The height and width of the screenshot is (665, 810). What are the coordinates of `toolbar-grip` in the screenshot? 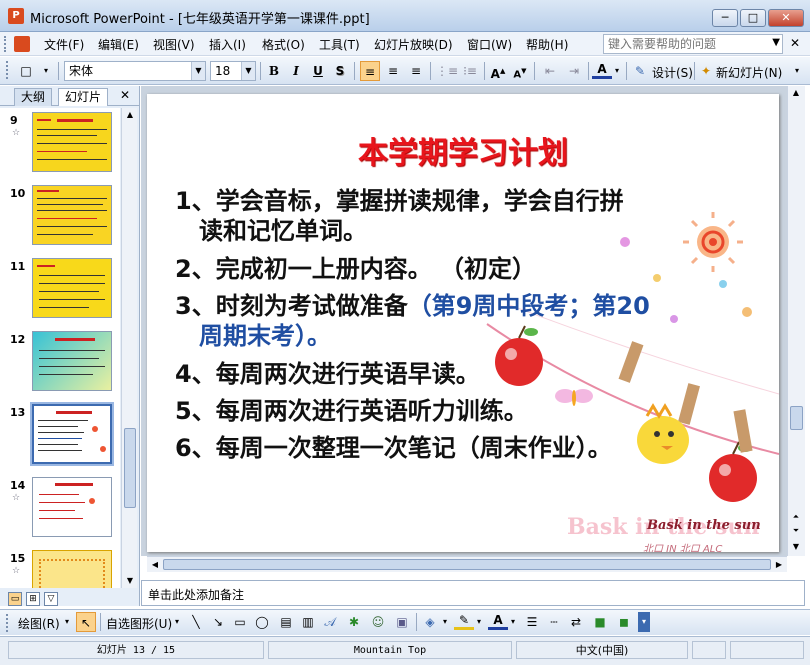 It's located at (9, 70).